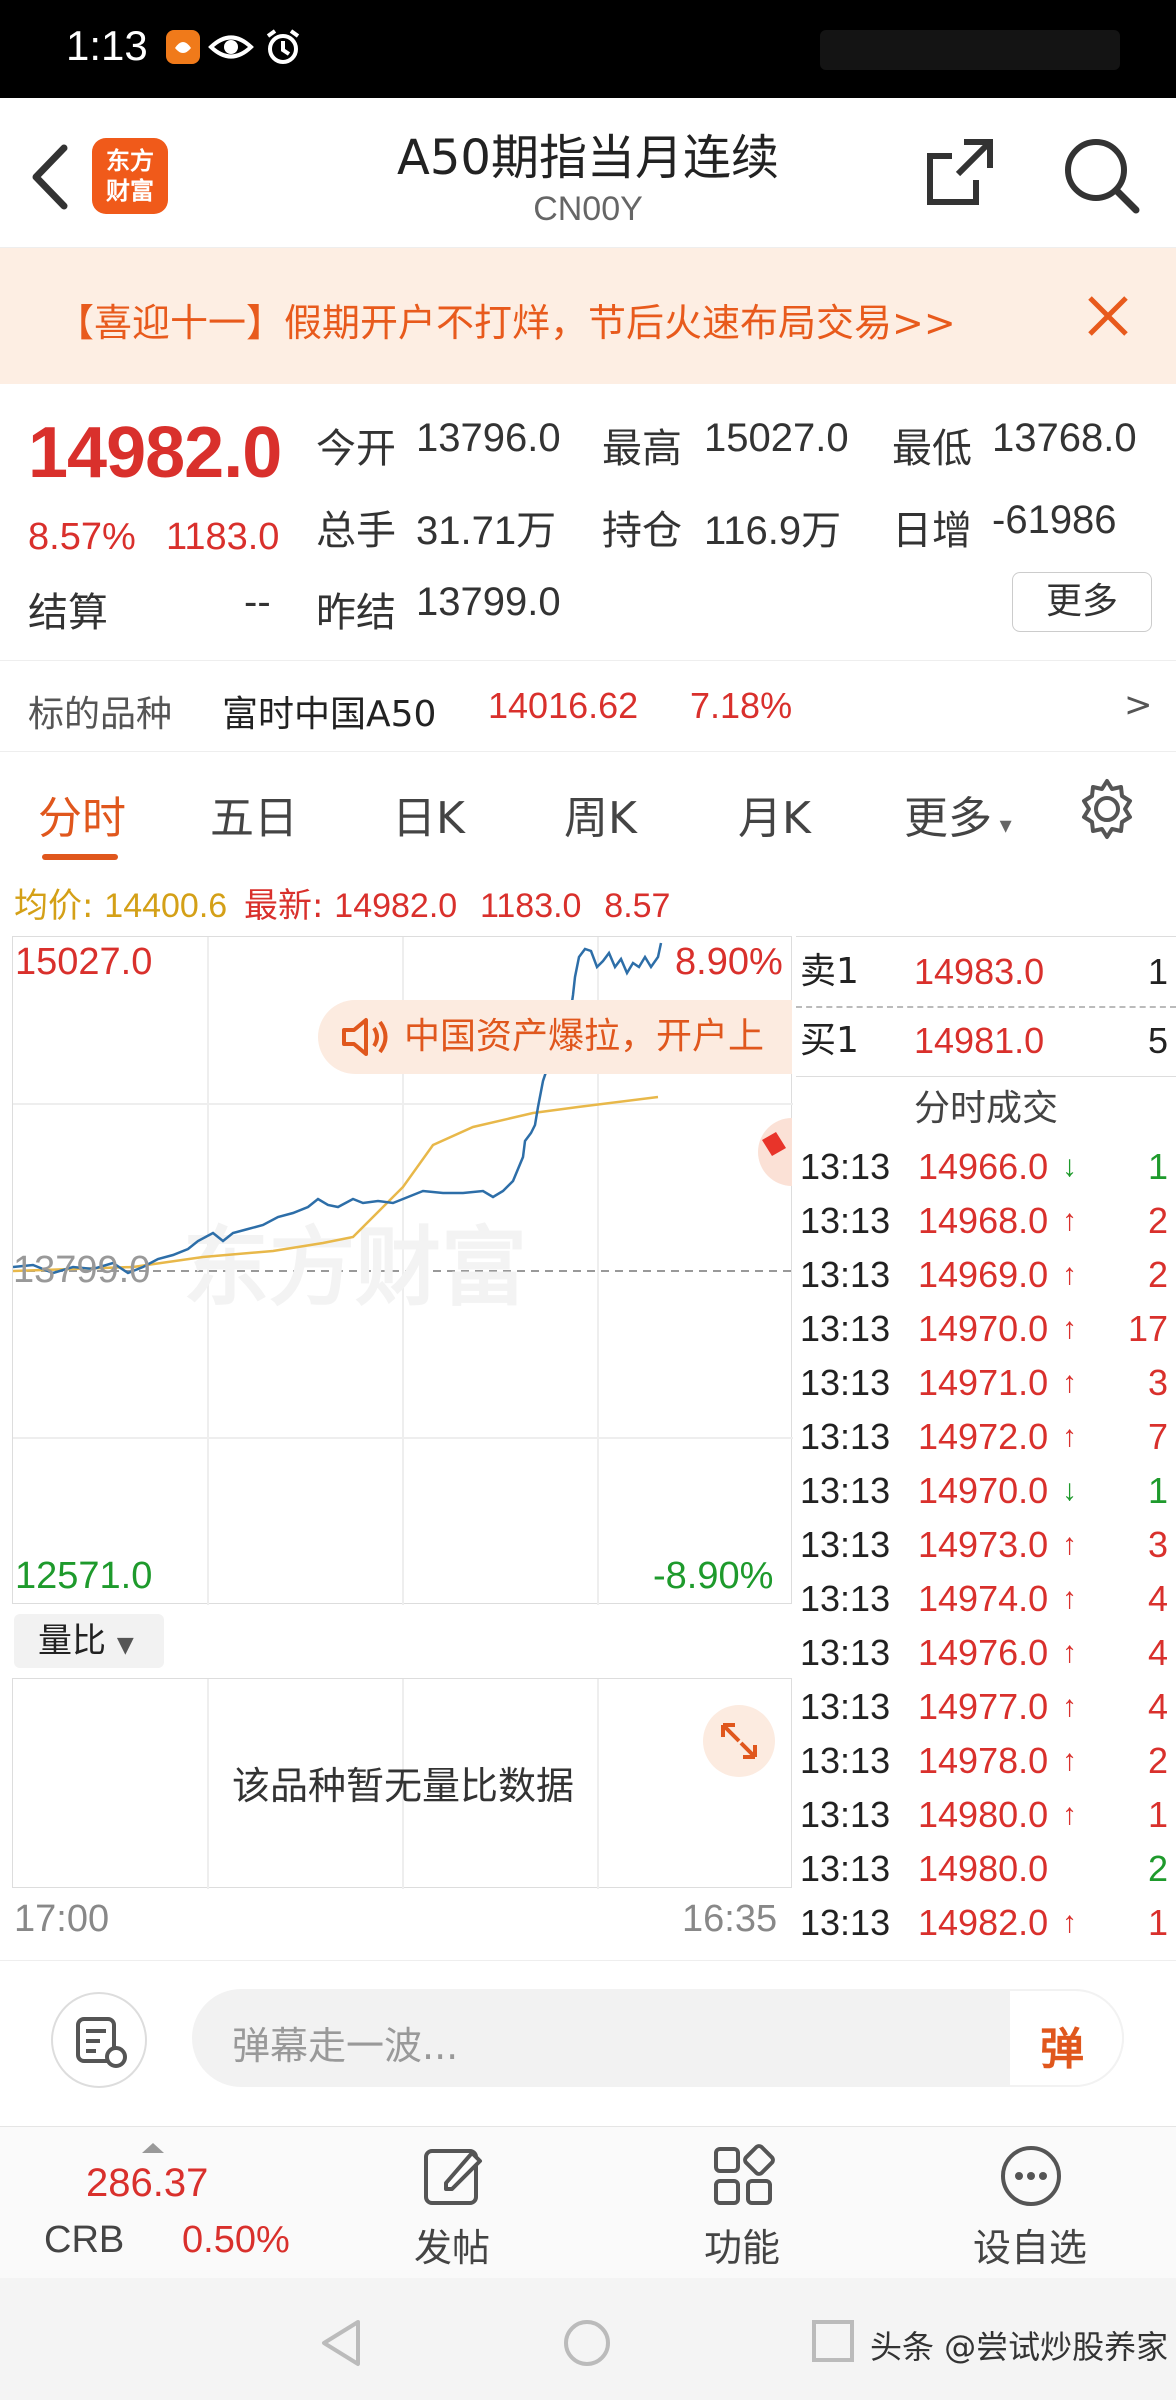 The image size is (1176, 2400). Describe the element at coordinates (486, 531) in the screenshot. I see `volume-value: 31.71万` at that location.